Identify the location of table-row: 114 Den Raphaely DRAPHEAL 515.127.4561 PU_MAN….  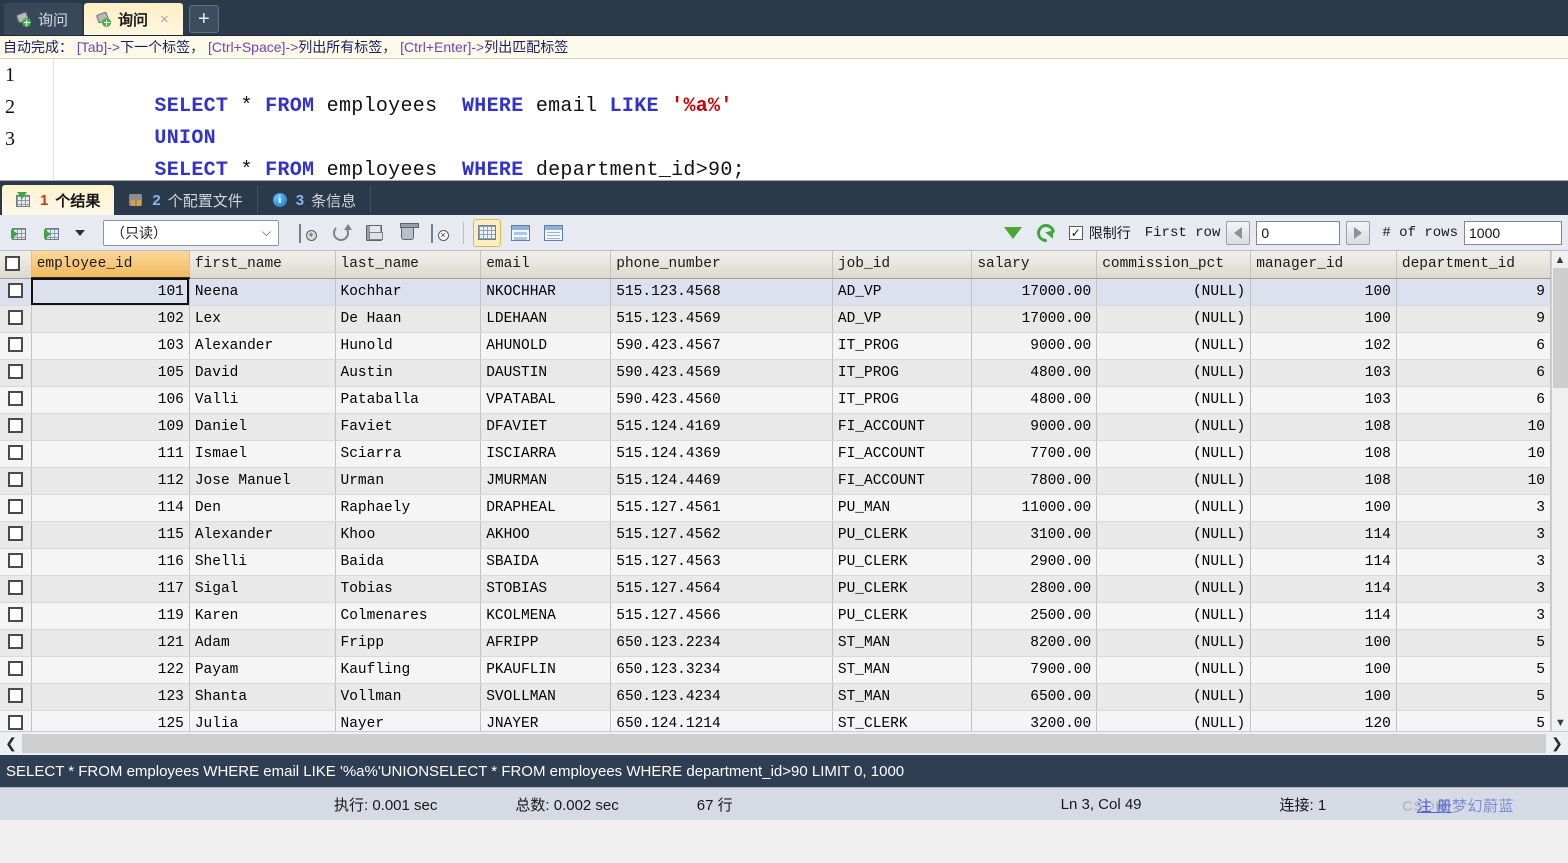
(776, 508).